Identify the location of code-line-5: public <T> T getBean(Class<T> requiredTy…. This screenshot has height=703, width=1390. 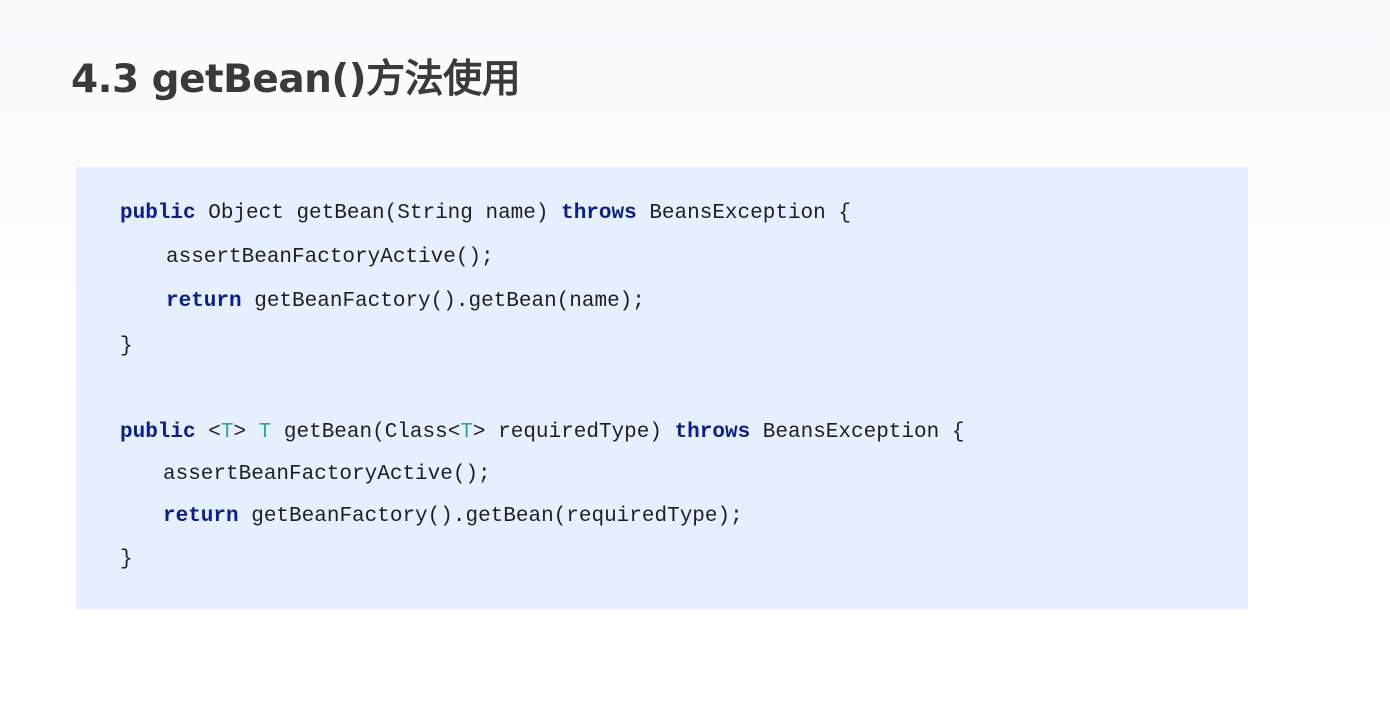
(542, 433).